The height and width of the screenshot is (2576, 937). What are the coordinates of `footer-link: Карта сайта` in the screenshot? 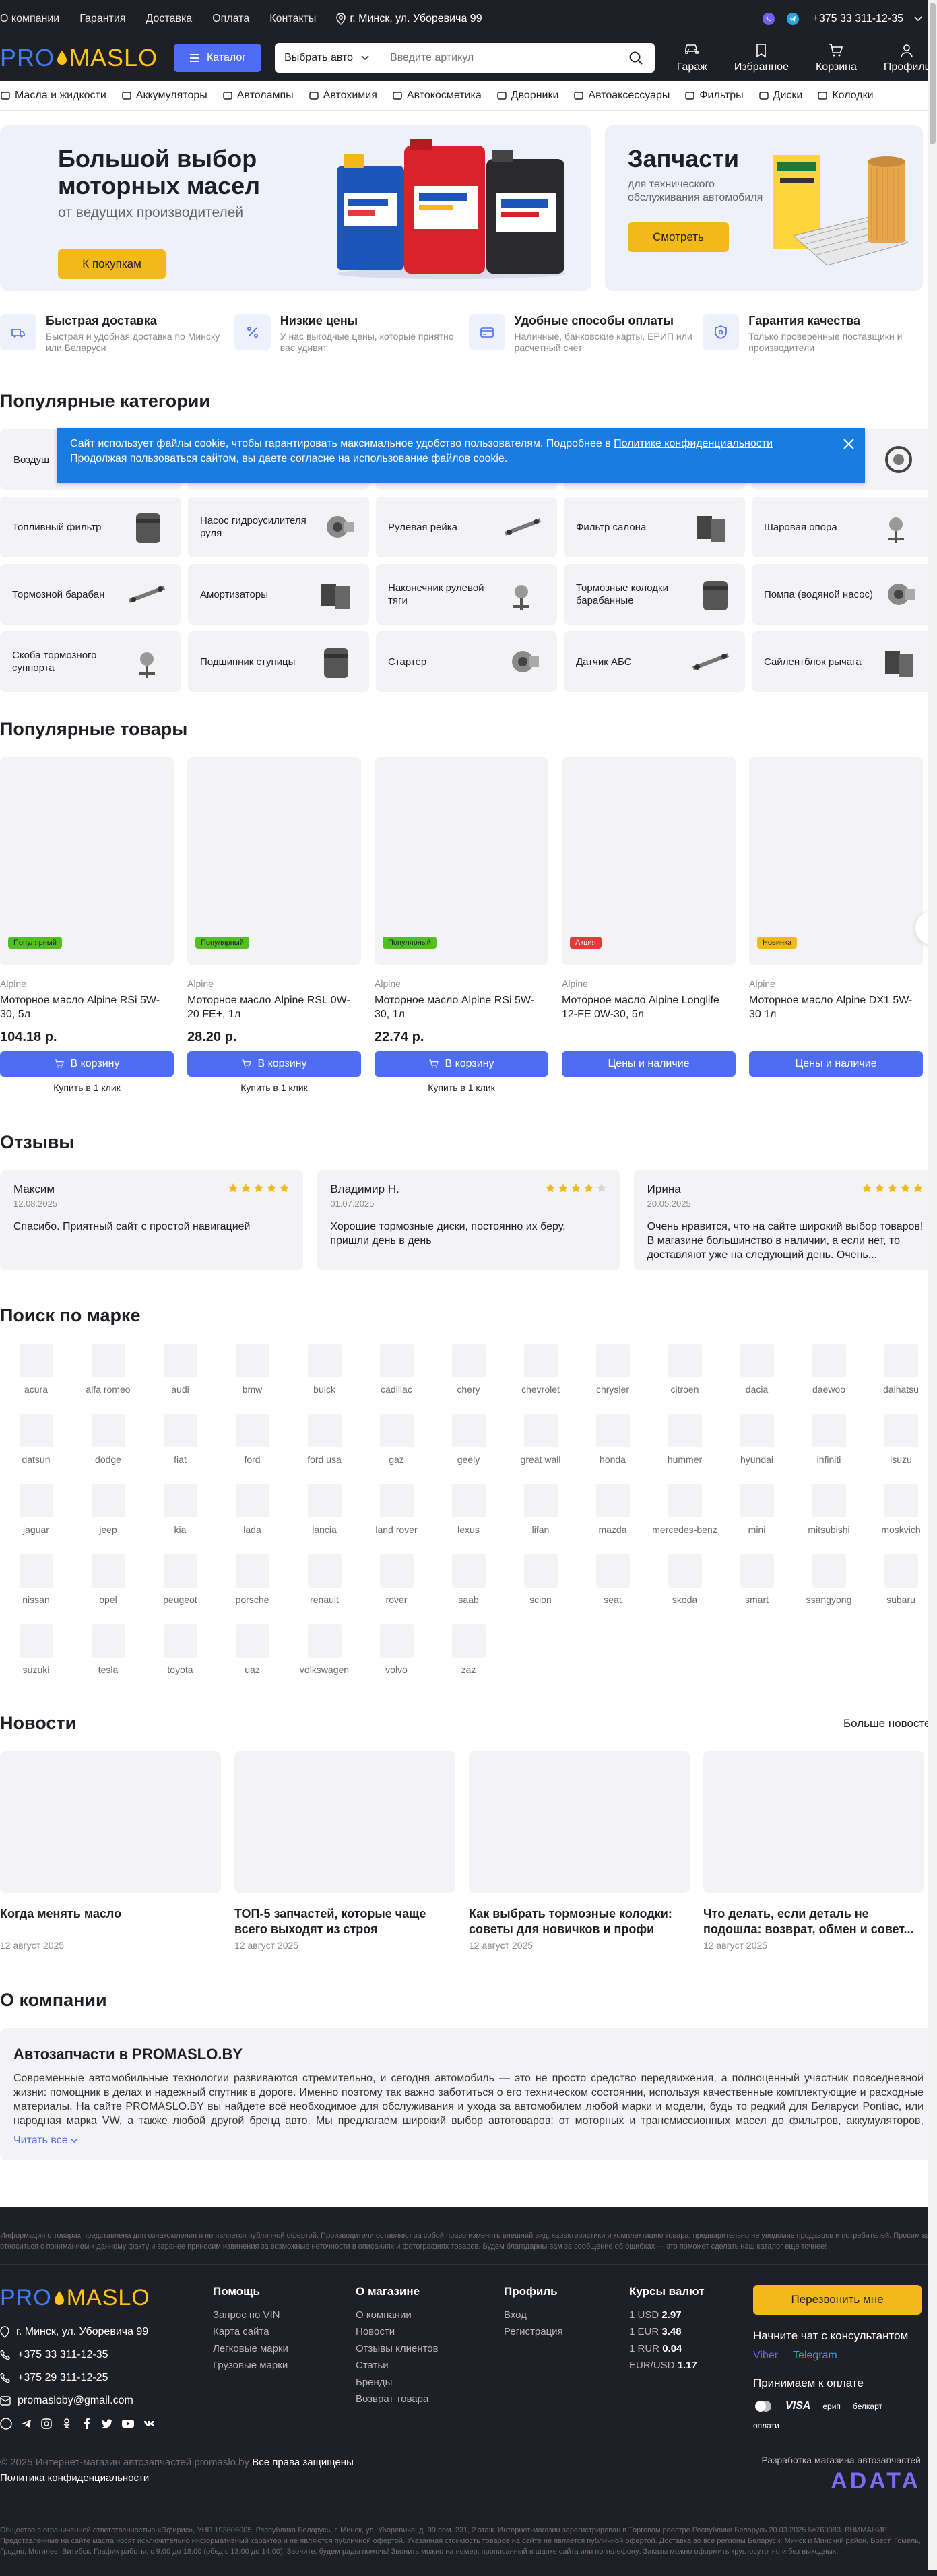 It's located at (284, 2331).